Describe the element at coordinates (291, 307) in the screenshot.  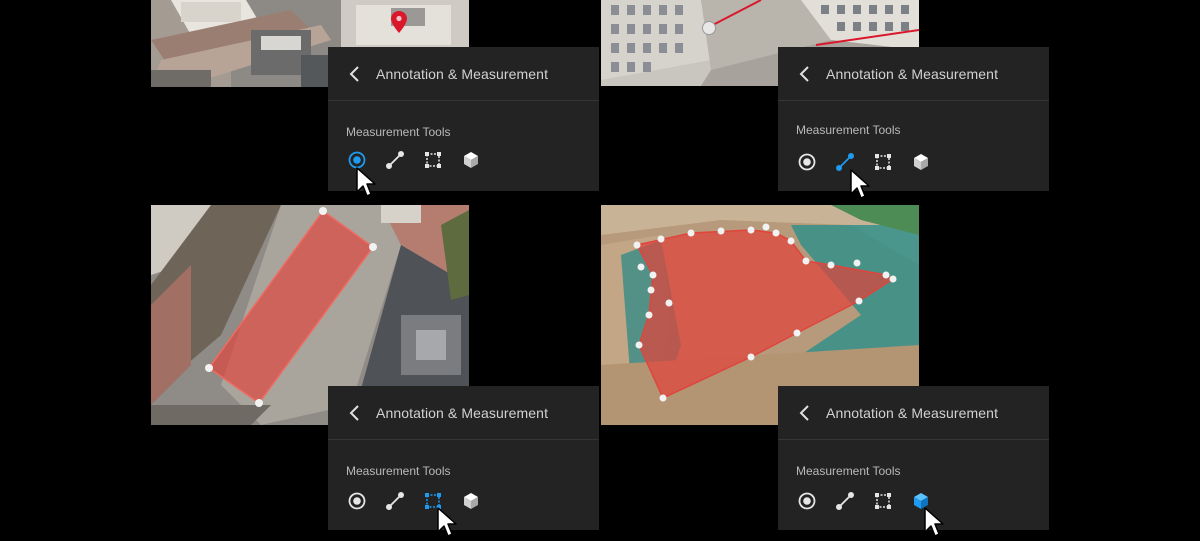
I see `area-measure-overlay` at that location.